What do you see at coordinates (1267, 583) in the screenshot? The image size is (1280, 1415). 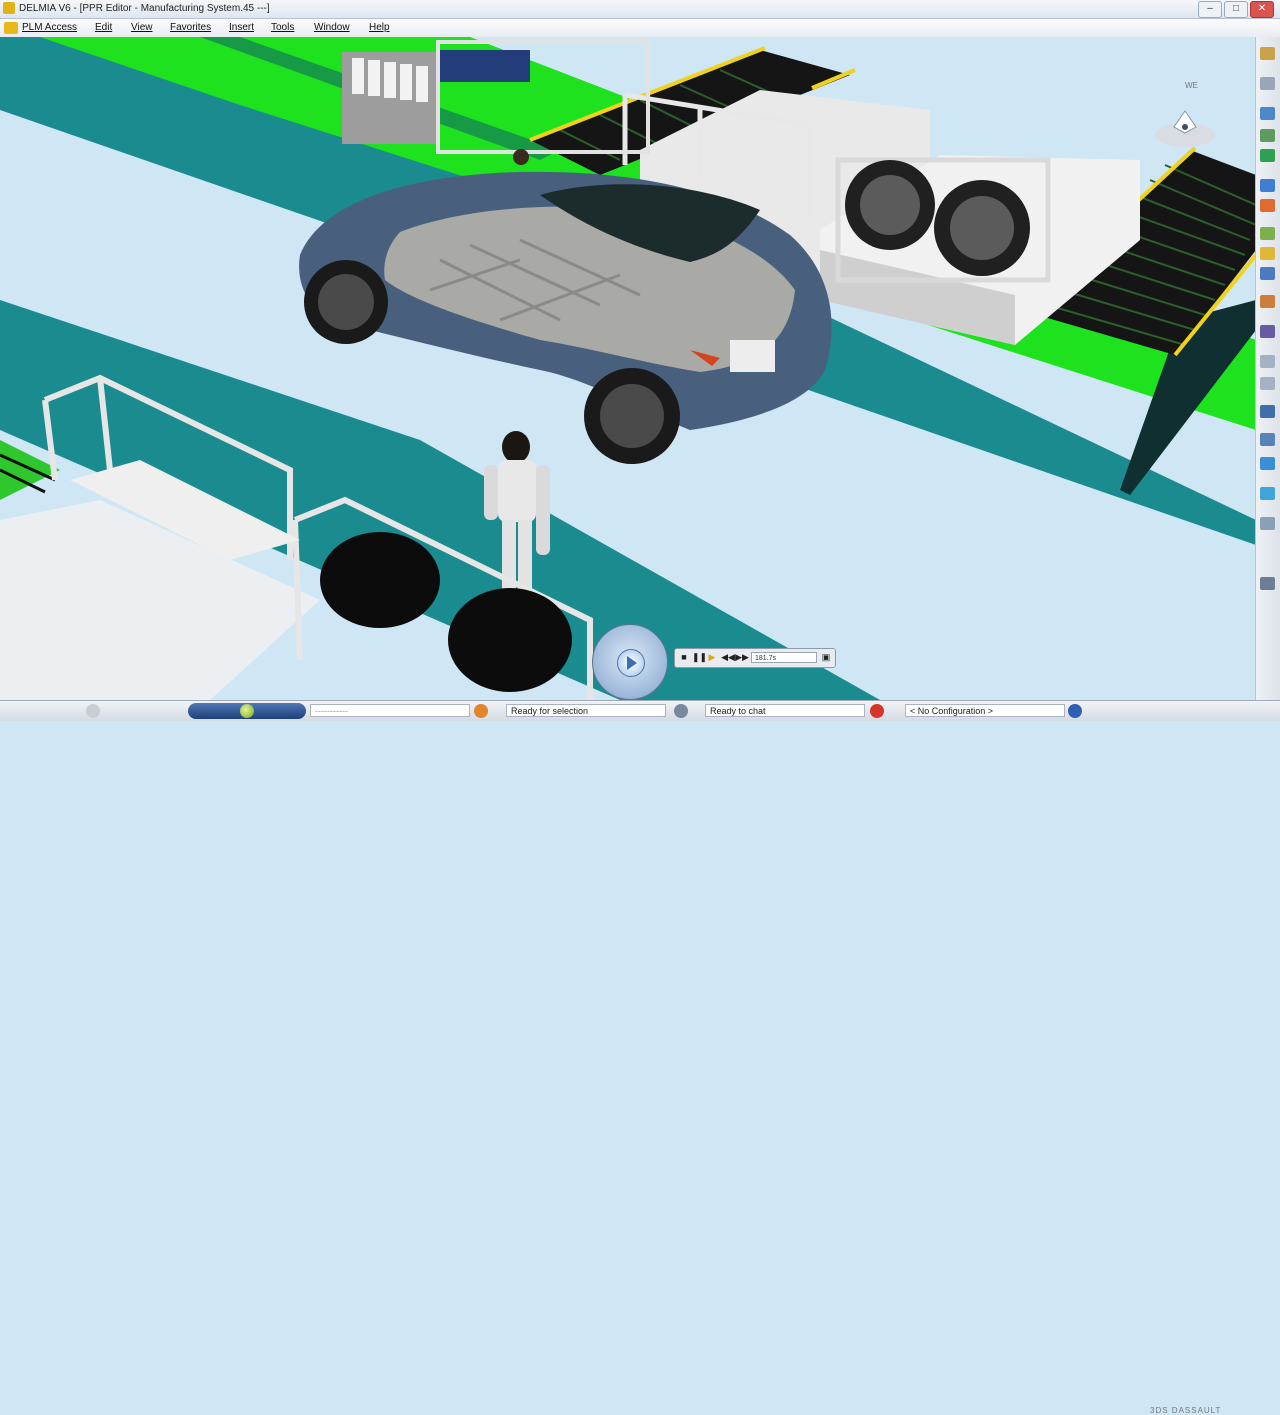 I see `render-icon` at bounding box center [1267, 583].